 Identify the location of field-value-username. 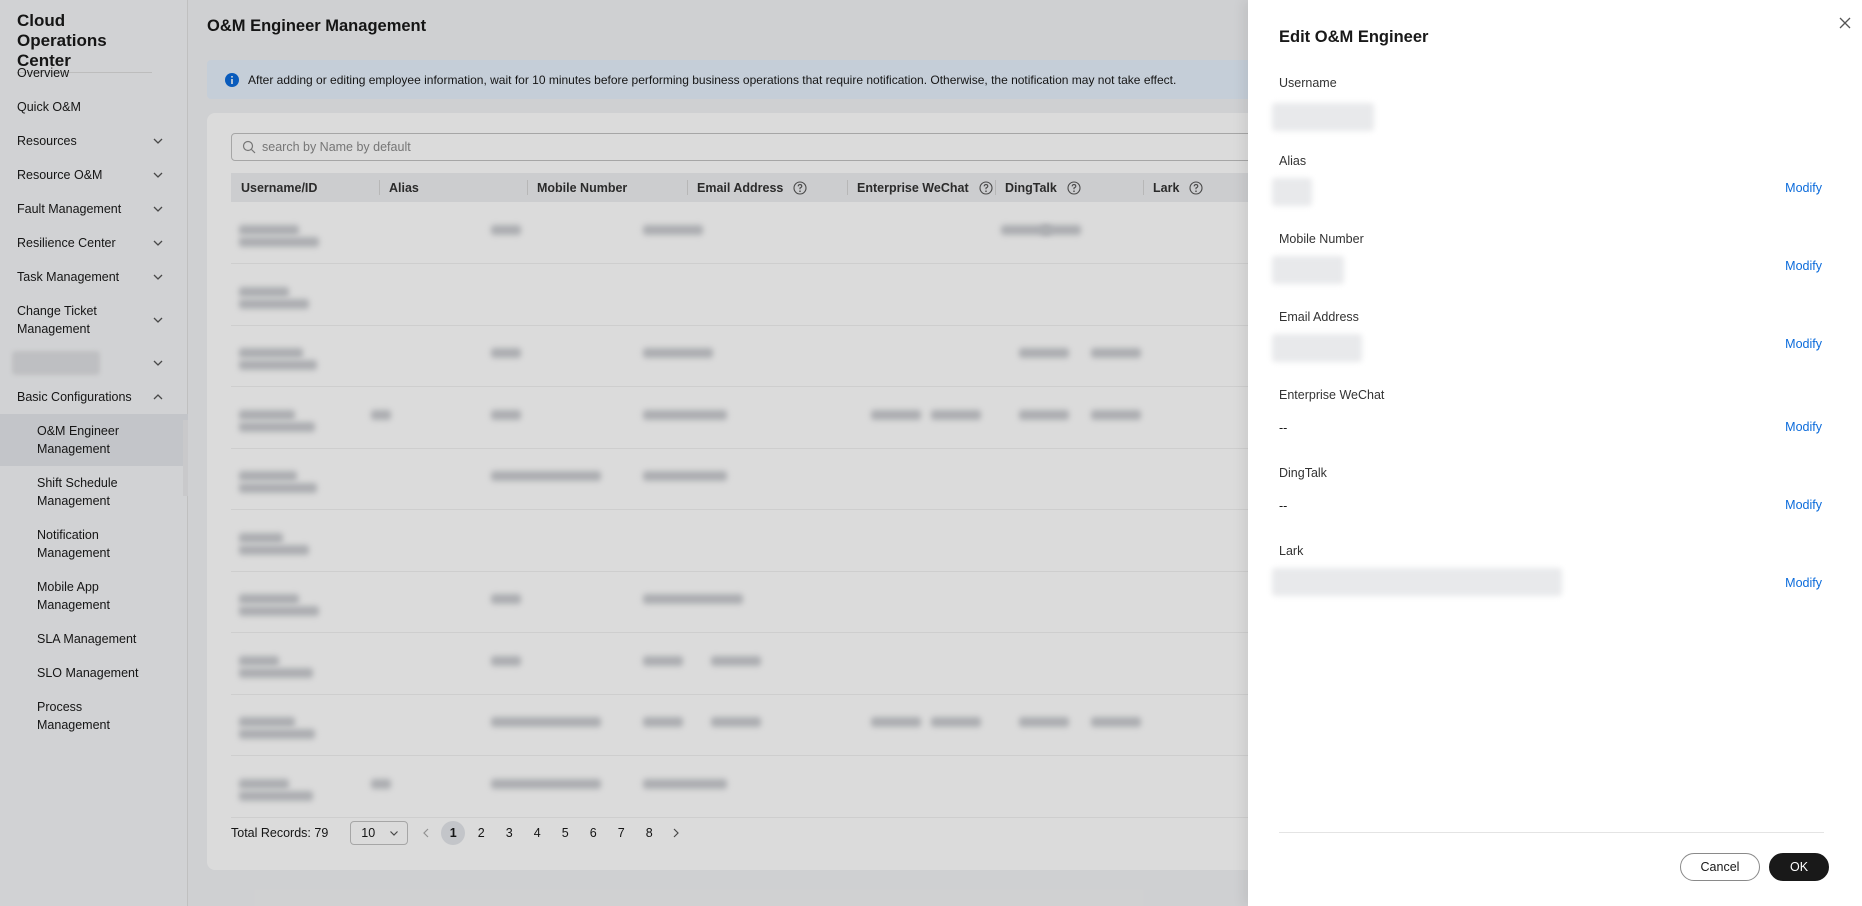
(1323, 117).